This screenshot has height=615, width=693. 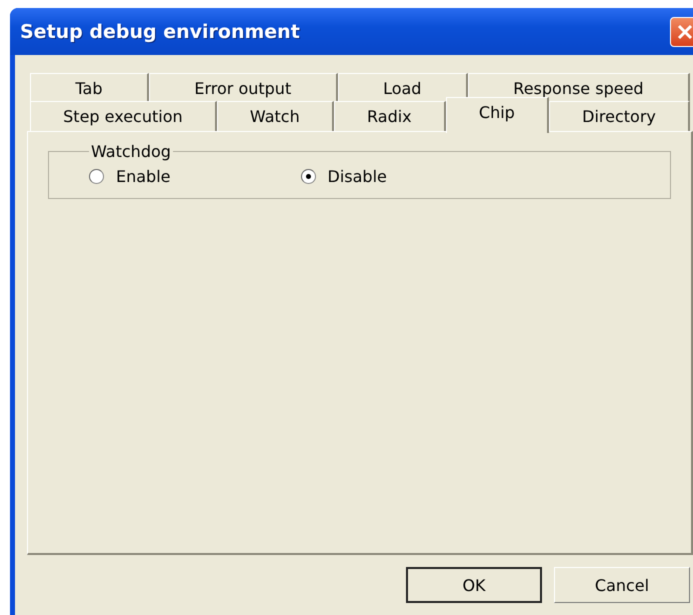 What do you see at coordinates (619, 116) in the screenshot?
I see `tab: Directory` at bounding box center [619, 116].